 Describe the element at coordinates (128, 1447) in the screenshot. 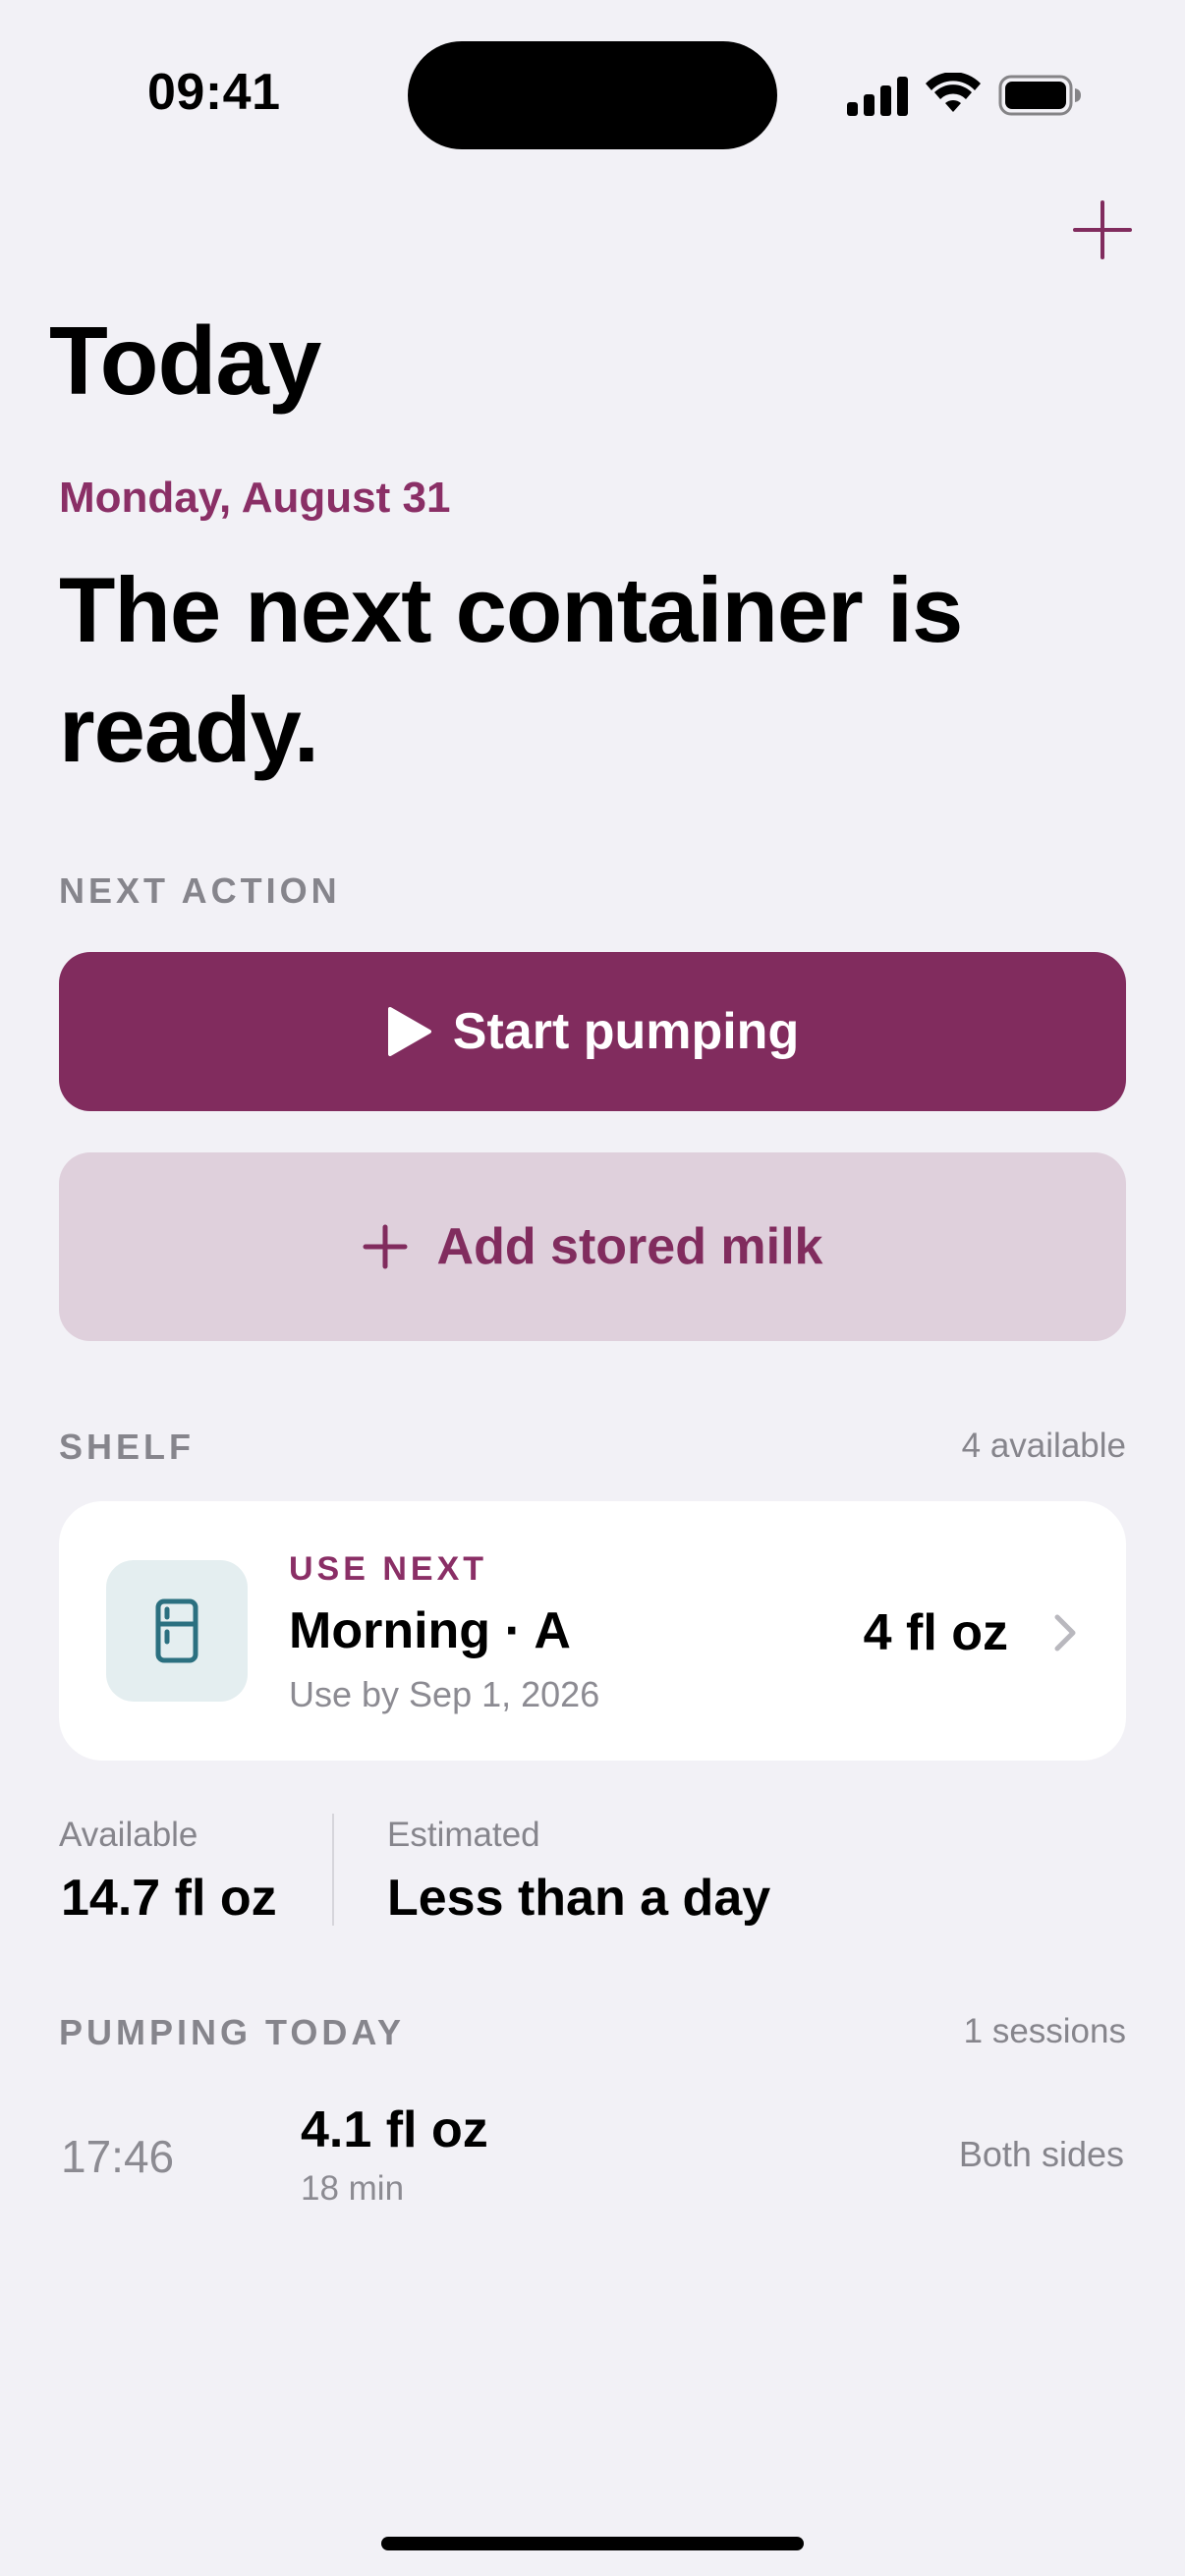

I see `shelf-label: SHELF` at that location.